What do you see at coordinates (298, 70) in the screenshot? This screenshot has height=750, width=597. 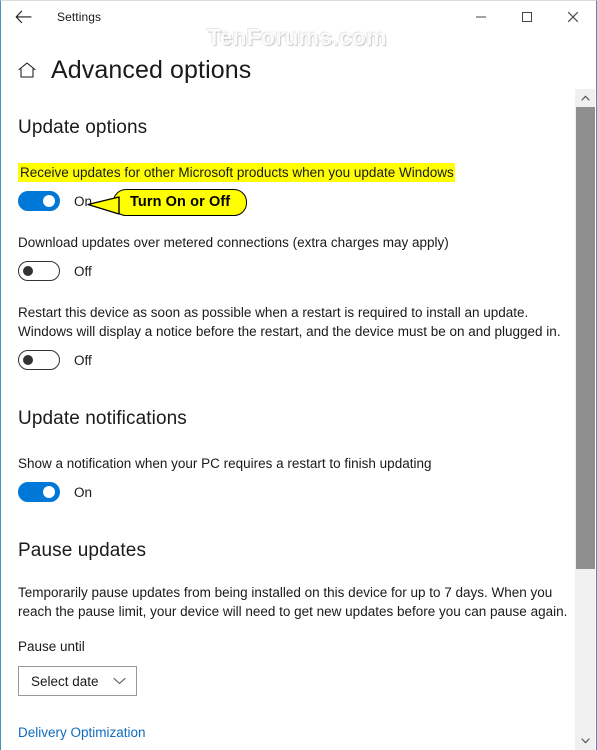 I see `page-header: Advanced options` at bounding box center [298, 70].